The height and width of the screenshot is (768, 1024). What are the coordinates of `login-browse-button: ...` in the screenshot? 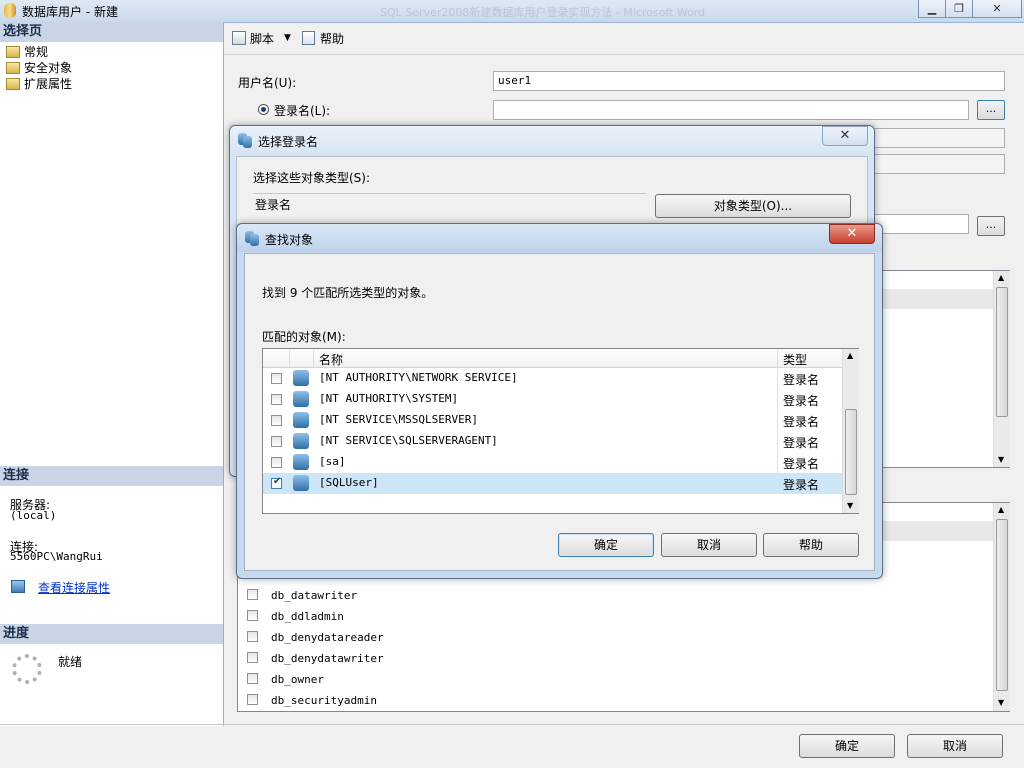 It's located at (991, 110).